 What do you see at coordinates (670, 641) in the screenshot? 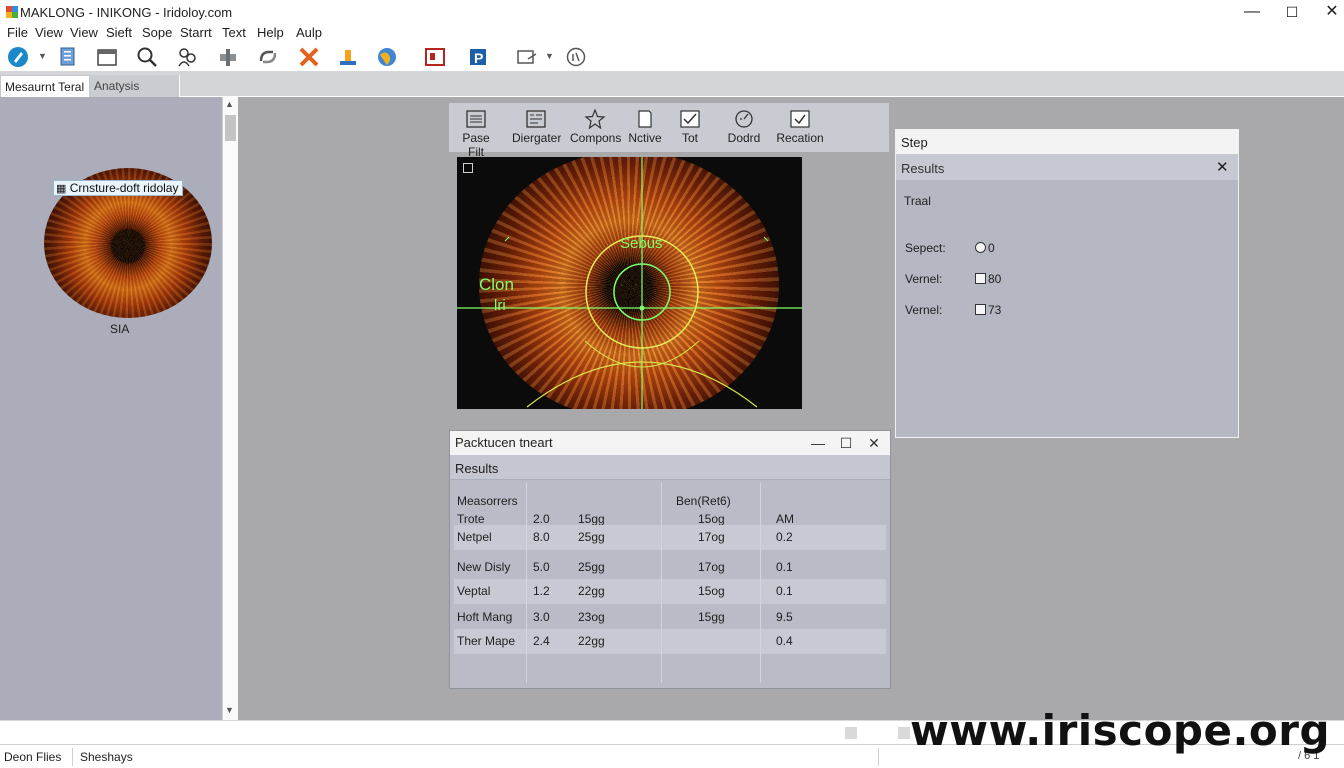
I see `table-row: Ther Mape 2.4 22gg 0.4` at bounding box center [670, 641].